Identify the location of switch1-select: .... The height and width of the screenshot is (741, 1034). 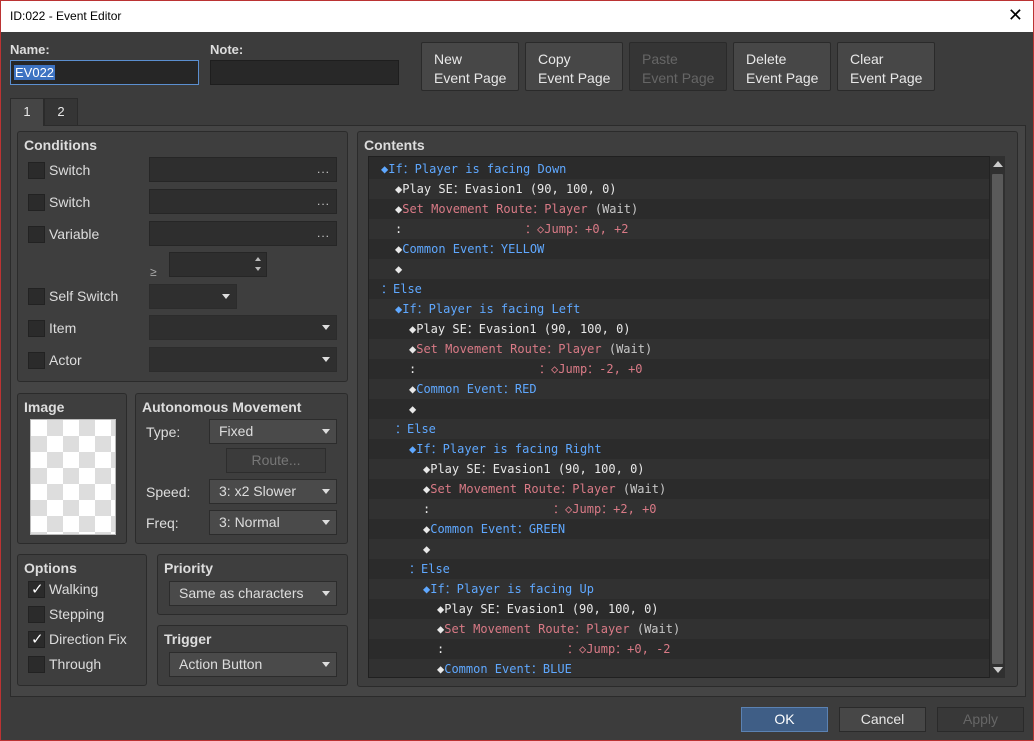
(243, 169).